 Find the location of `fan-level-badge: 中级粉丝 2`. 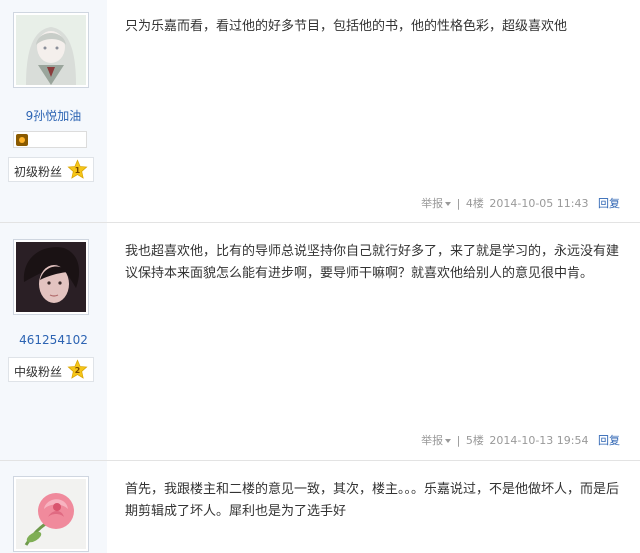

fan-level-badge: 中级粉丝 2 is located at coordinates (51, 369).